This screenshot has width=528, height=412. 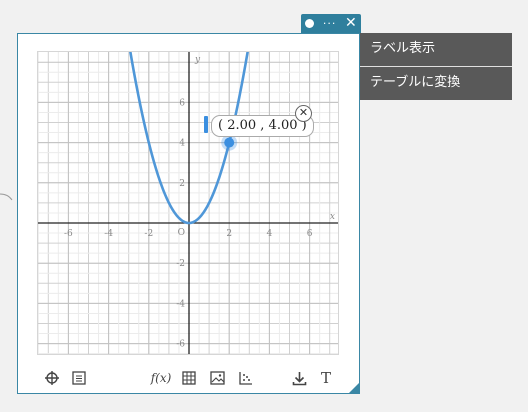 What do you see at coordinates (52, 378) in the screenshot?
I see `crosshair-icon` at bounding box center [52, 378].